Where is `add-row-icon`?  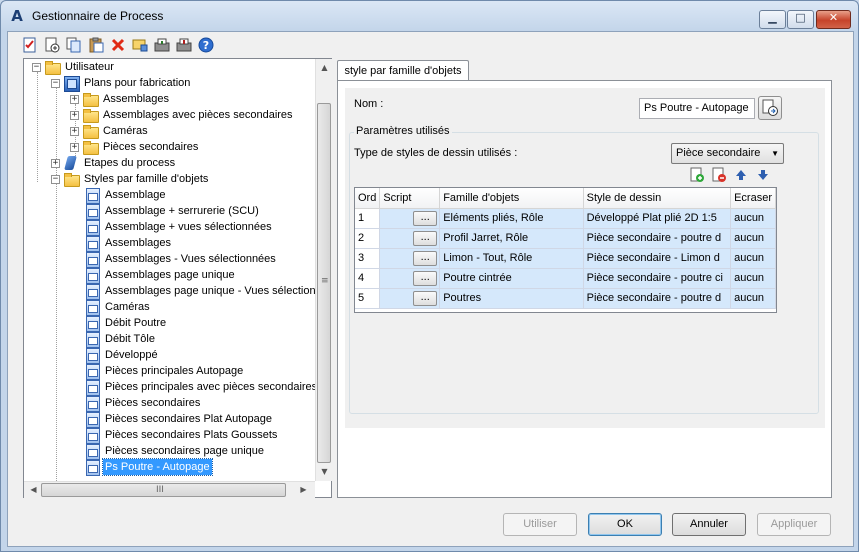
add-row-icon is located at coordinates (697, 175).